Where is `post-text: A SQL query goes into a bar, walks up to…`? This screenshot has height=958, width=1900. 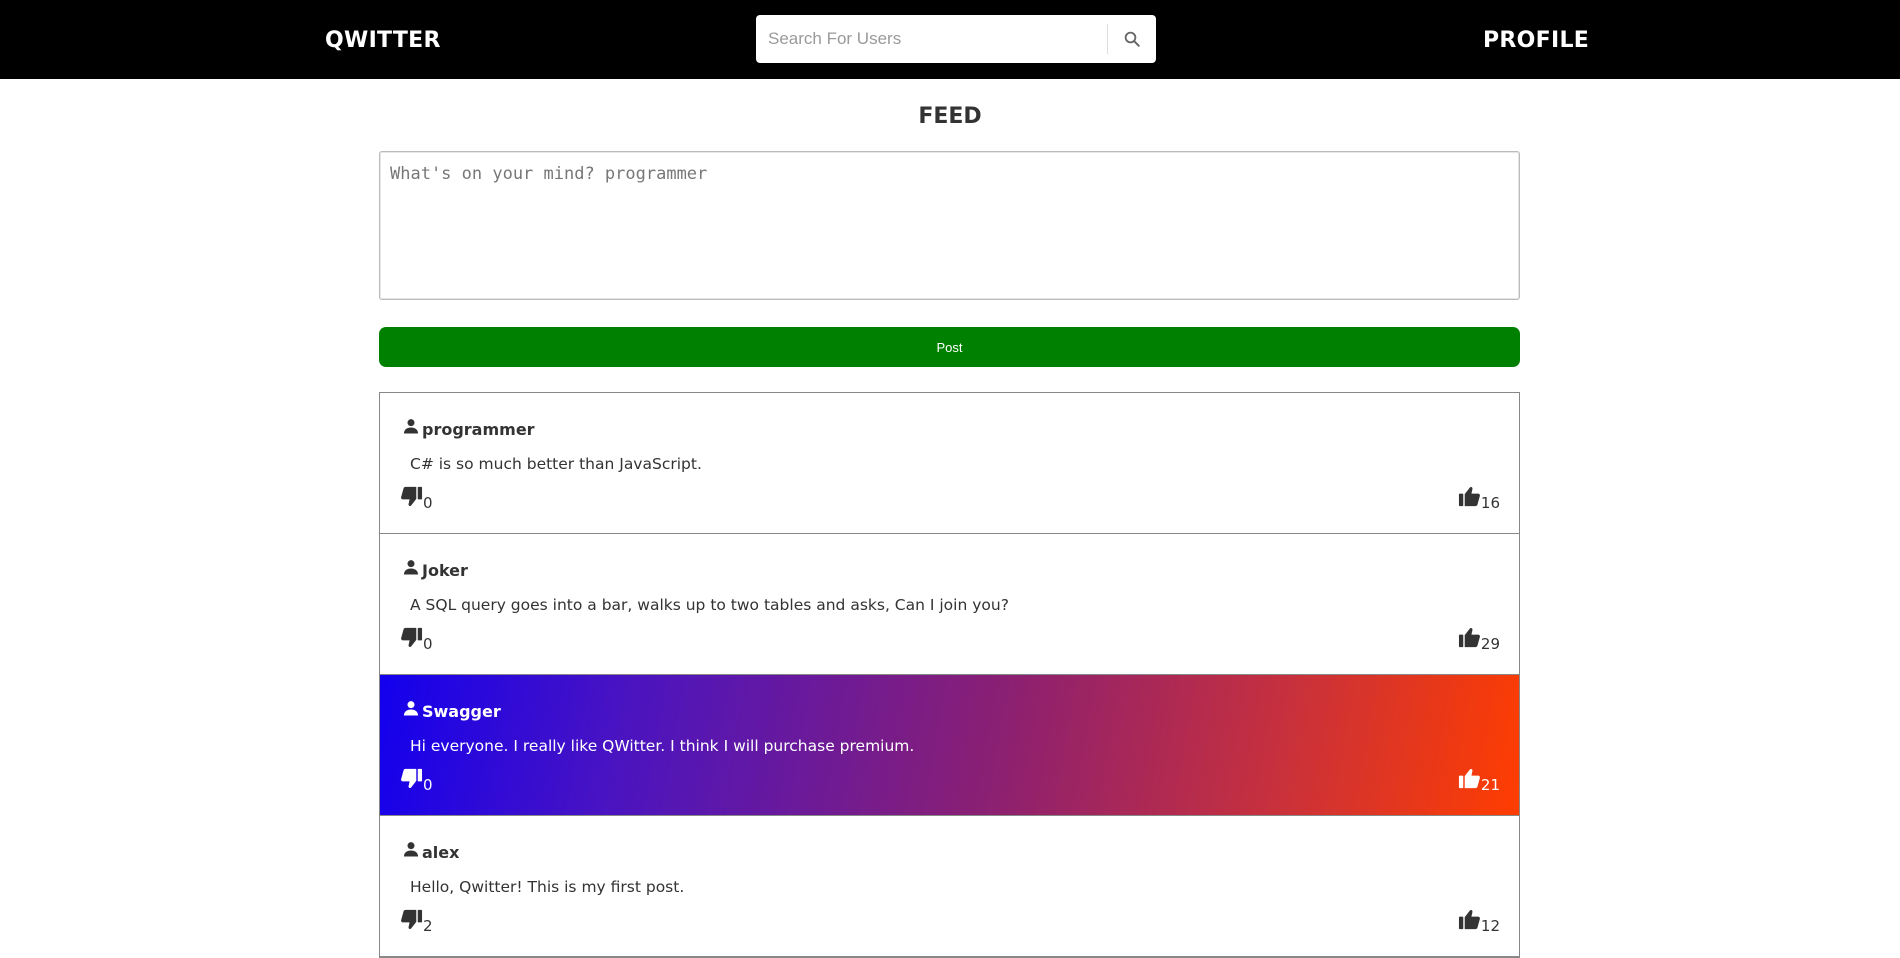 post-text: A SQL query goes into a bar, walks up to… is located at coordinates (709, 605).